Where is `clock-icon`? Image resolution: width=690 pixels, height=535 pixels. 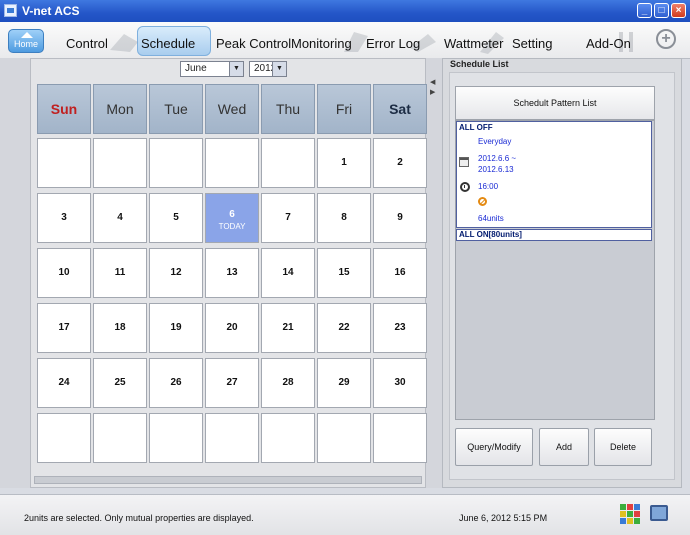 clock-icon is located at coordinates (465, 187).